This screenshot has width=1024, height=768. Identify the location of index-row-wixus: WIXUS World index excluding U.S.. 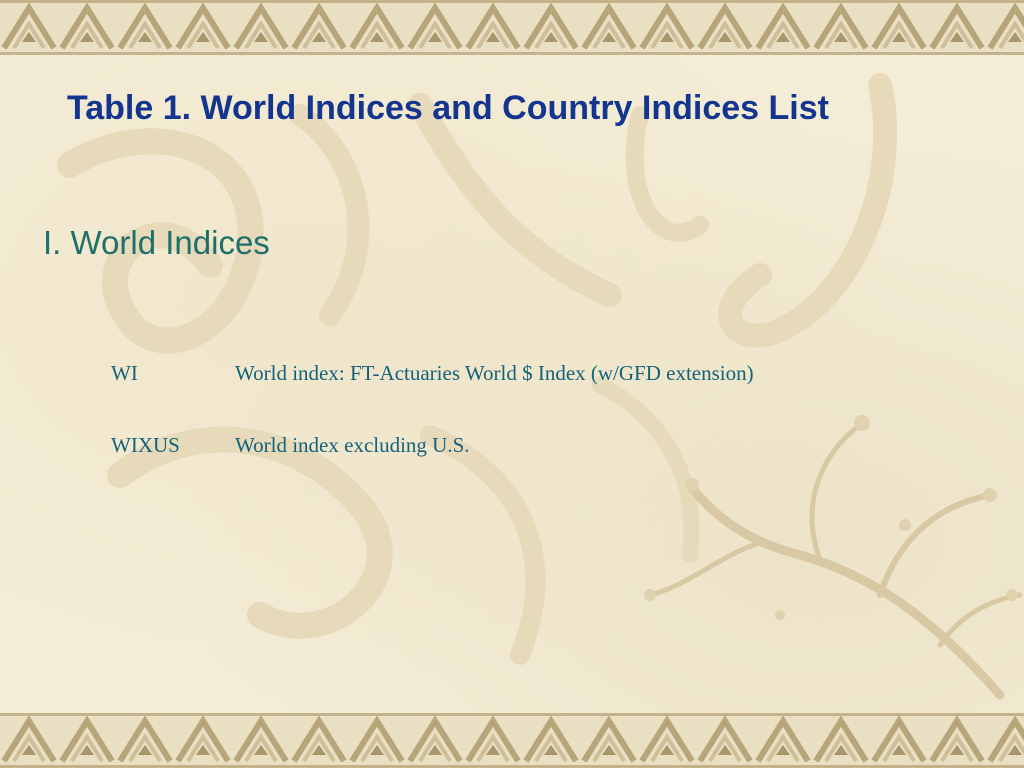
(521, 466).